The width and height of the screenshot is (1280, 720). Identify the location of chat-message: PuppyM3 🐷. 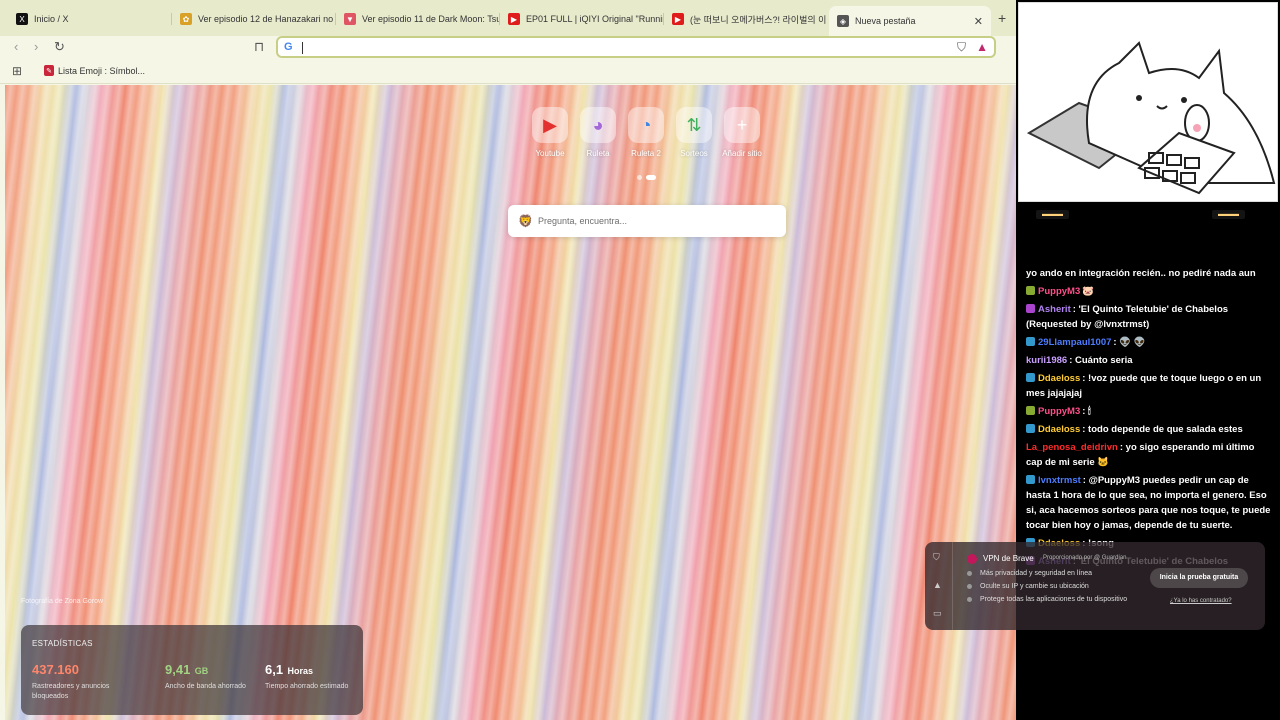
(1149, 291).